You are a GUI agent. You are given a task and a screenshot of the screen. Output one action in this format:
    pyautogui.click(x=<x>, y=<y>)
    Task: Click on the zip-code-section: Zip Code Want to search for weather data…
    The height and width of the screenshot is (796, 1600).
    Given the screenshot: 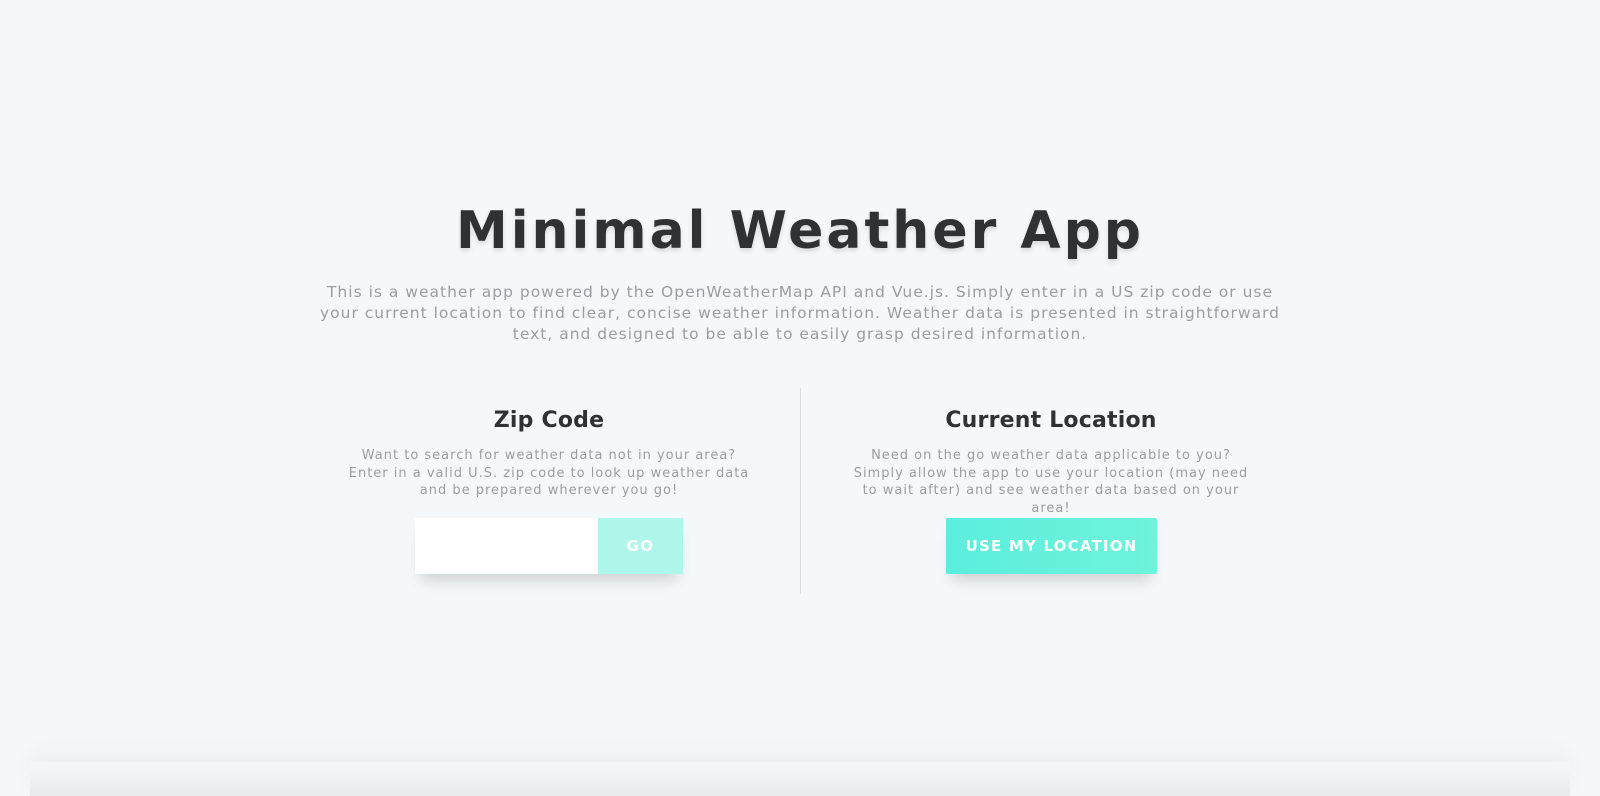 What is the action you would take?
    pyautogui.click(x=549, y=452)
    